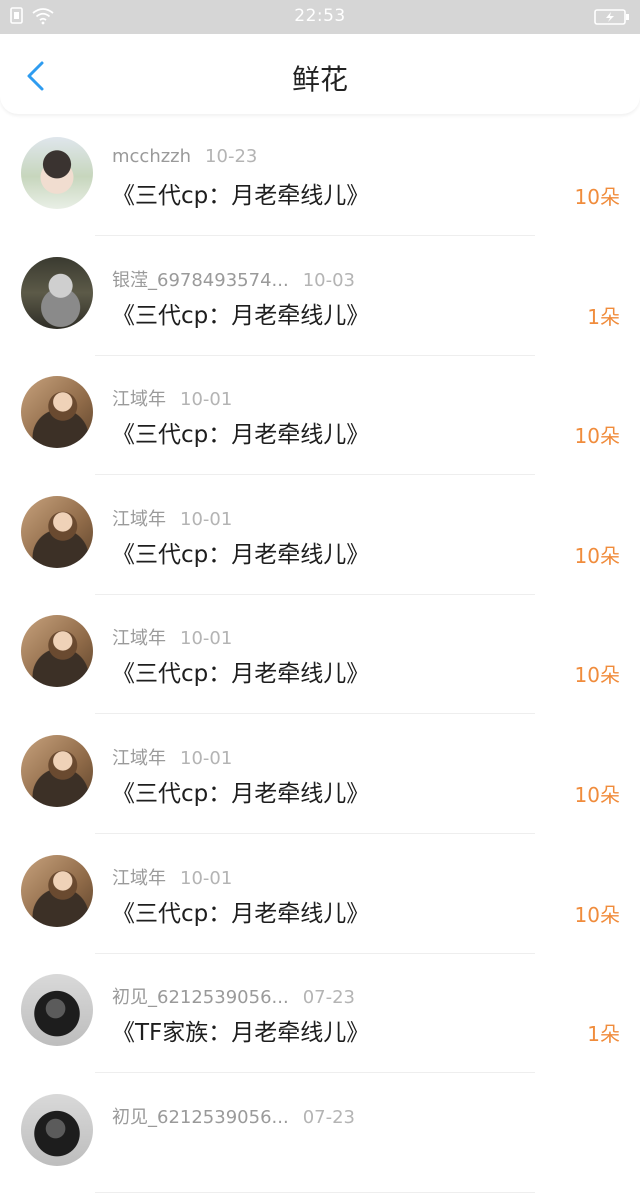  I want to click on flower-list-item: 银滢_6978493574... 10-03 《三代cp：月老牵线儿》 1朵, so click(320, 298).